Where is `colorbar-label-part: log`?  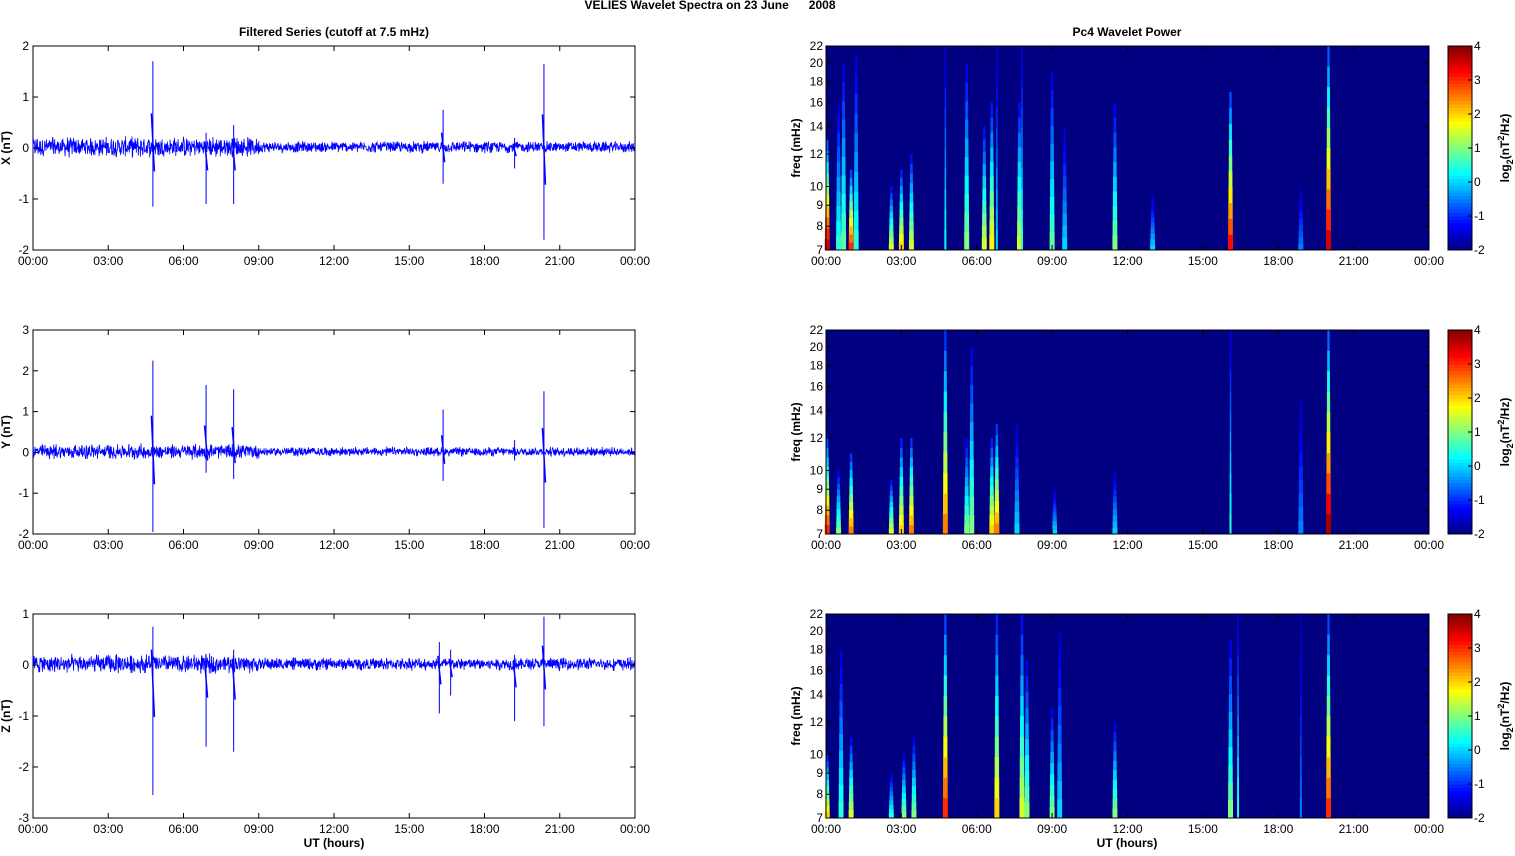
colorbar-label-part: log is located at coordinates (1505, 741).